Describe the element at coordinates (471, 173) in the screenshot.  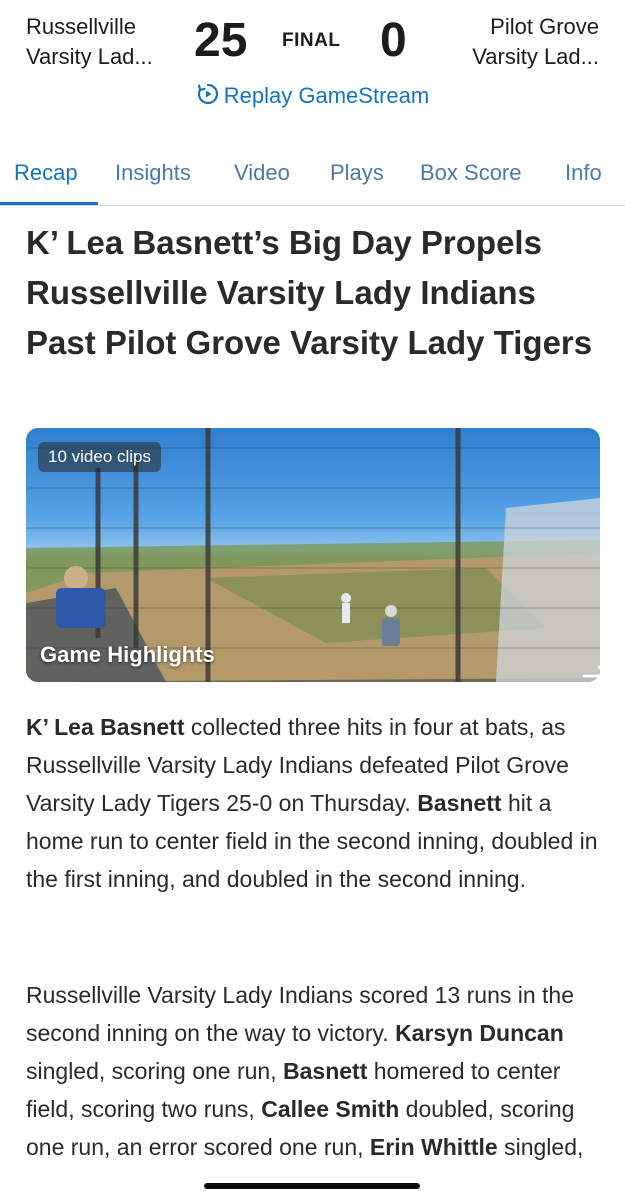
I see `tab-box-score: Box Score` at that location.